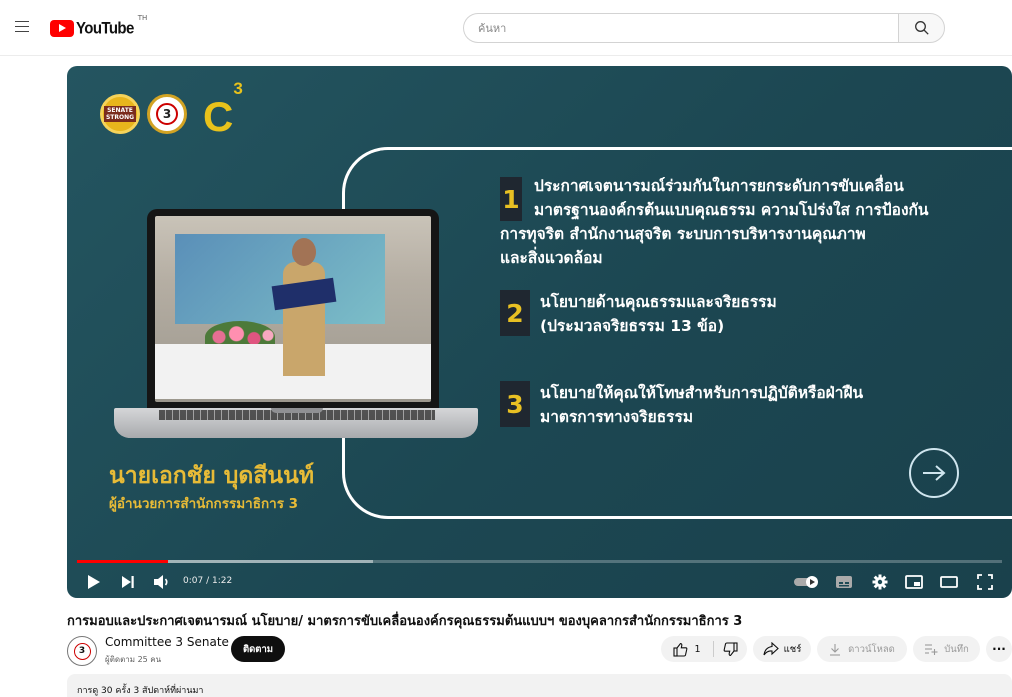  Describe the element at coordinates (617, 417) in the screenshot. I see `point-3-line-2: มาตรการทางจริยธรรม` at that location.